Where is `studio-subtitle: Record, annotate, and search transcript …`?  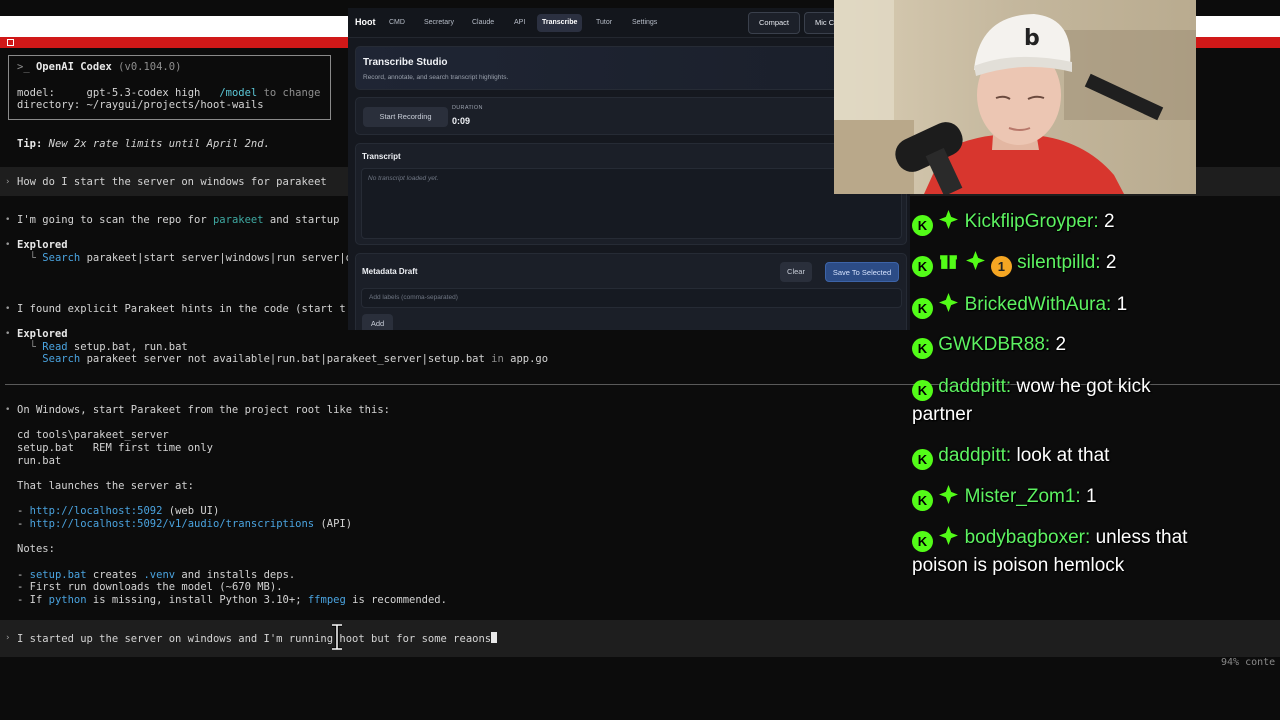
studio-subtitle: Record, annotate, and search transcript … is located at coordinates (436, 77).